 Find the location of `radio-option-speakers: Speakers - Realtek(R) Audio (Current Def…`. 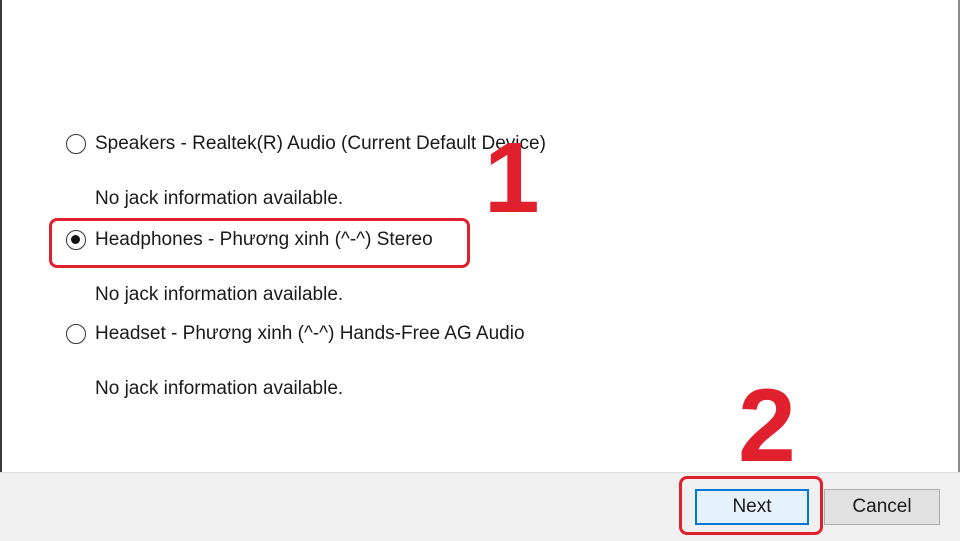

radio-option-speakers: Speakers - Realtek(R) Audio (Current Def… is located at coordinates (306, 144).